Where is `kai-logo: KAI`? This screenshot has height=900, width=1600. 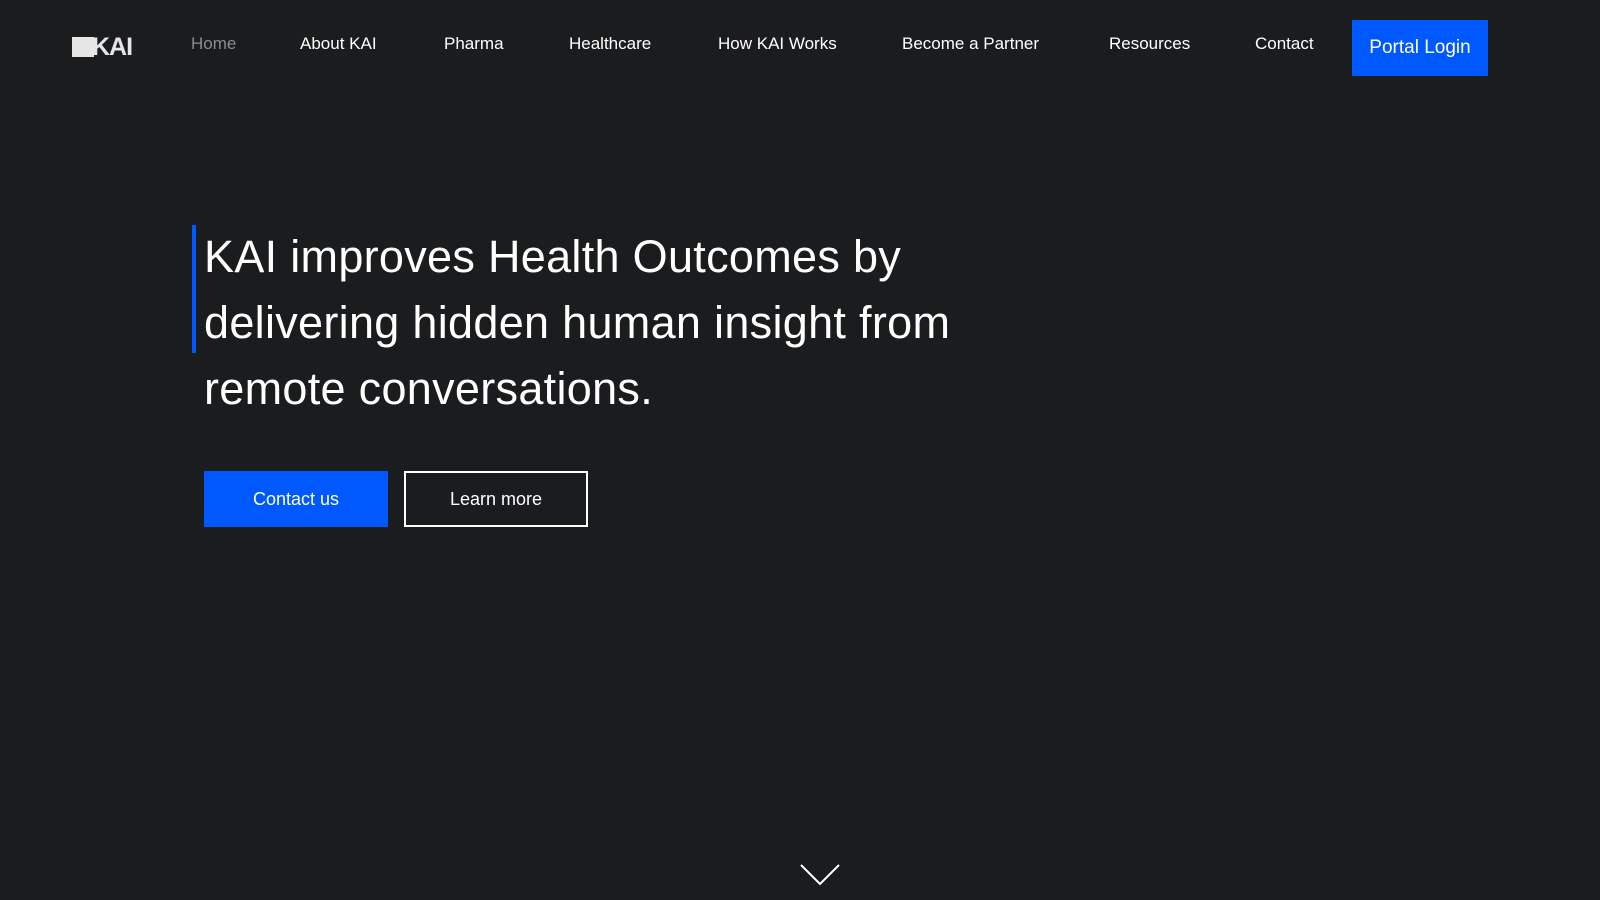
kai-logo: KAI is located at coordinates (102, 47).